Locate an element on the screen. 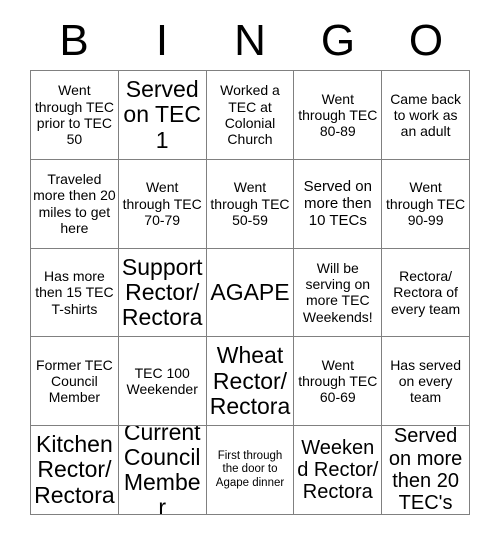 The image size is (500, 544). bingo-cell-g4: Went through TEC 60-69 is located at coordinates (338, 382).